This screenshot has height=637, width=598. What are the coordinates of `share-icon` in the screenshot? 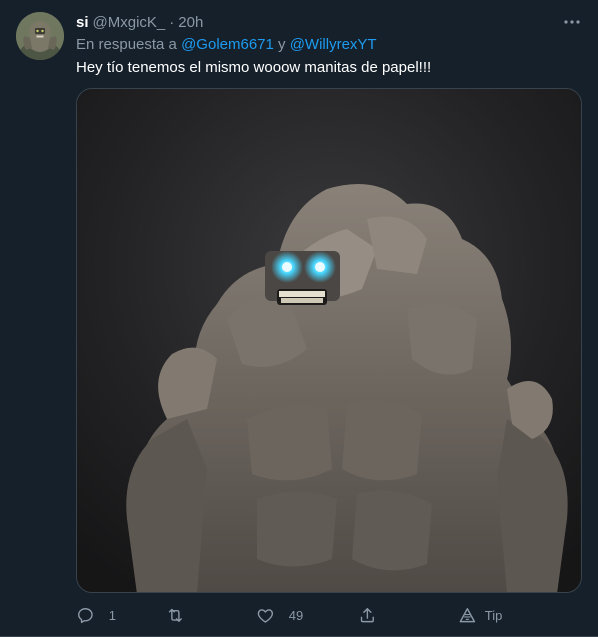 It's located at (367, 614).